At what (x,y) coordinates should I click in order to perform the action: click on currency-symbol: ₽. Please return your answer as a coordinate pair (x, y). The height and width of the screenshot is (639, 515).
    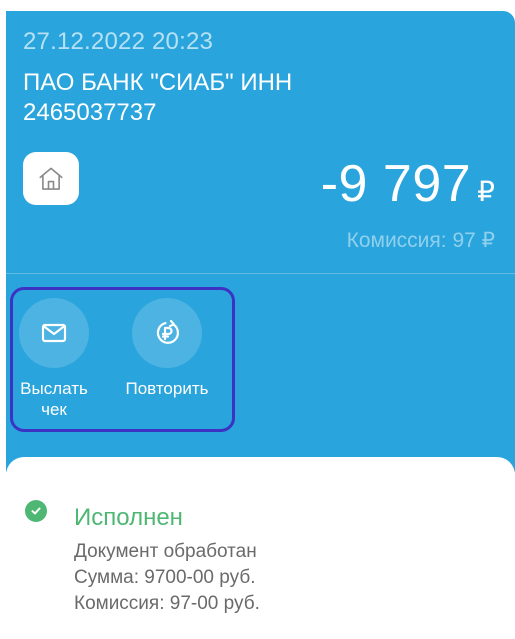
    Looking at the image, I should click on (486, 191).